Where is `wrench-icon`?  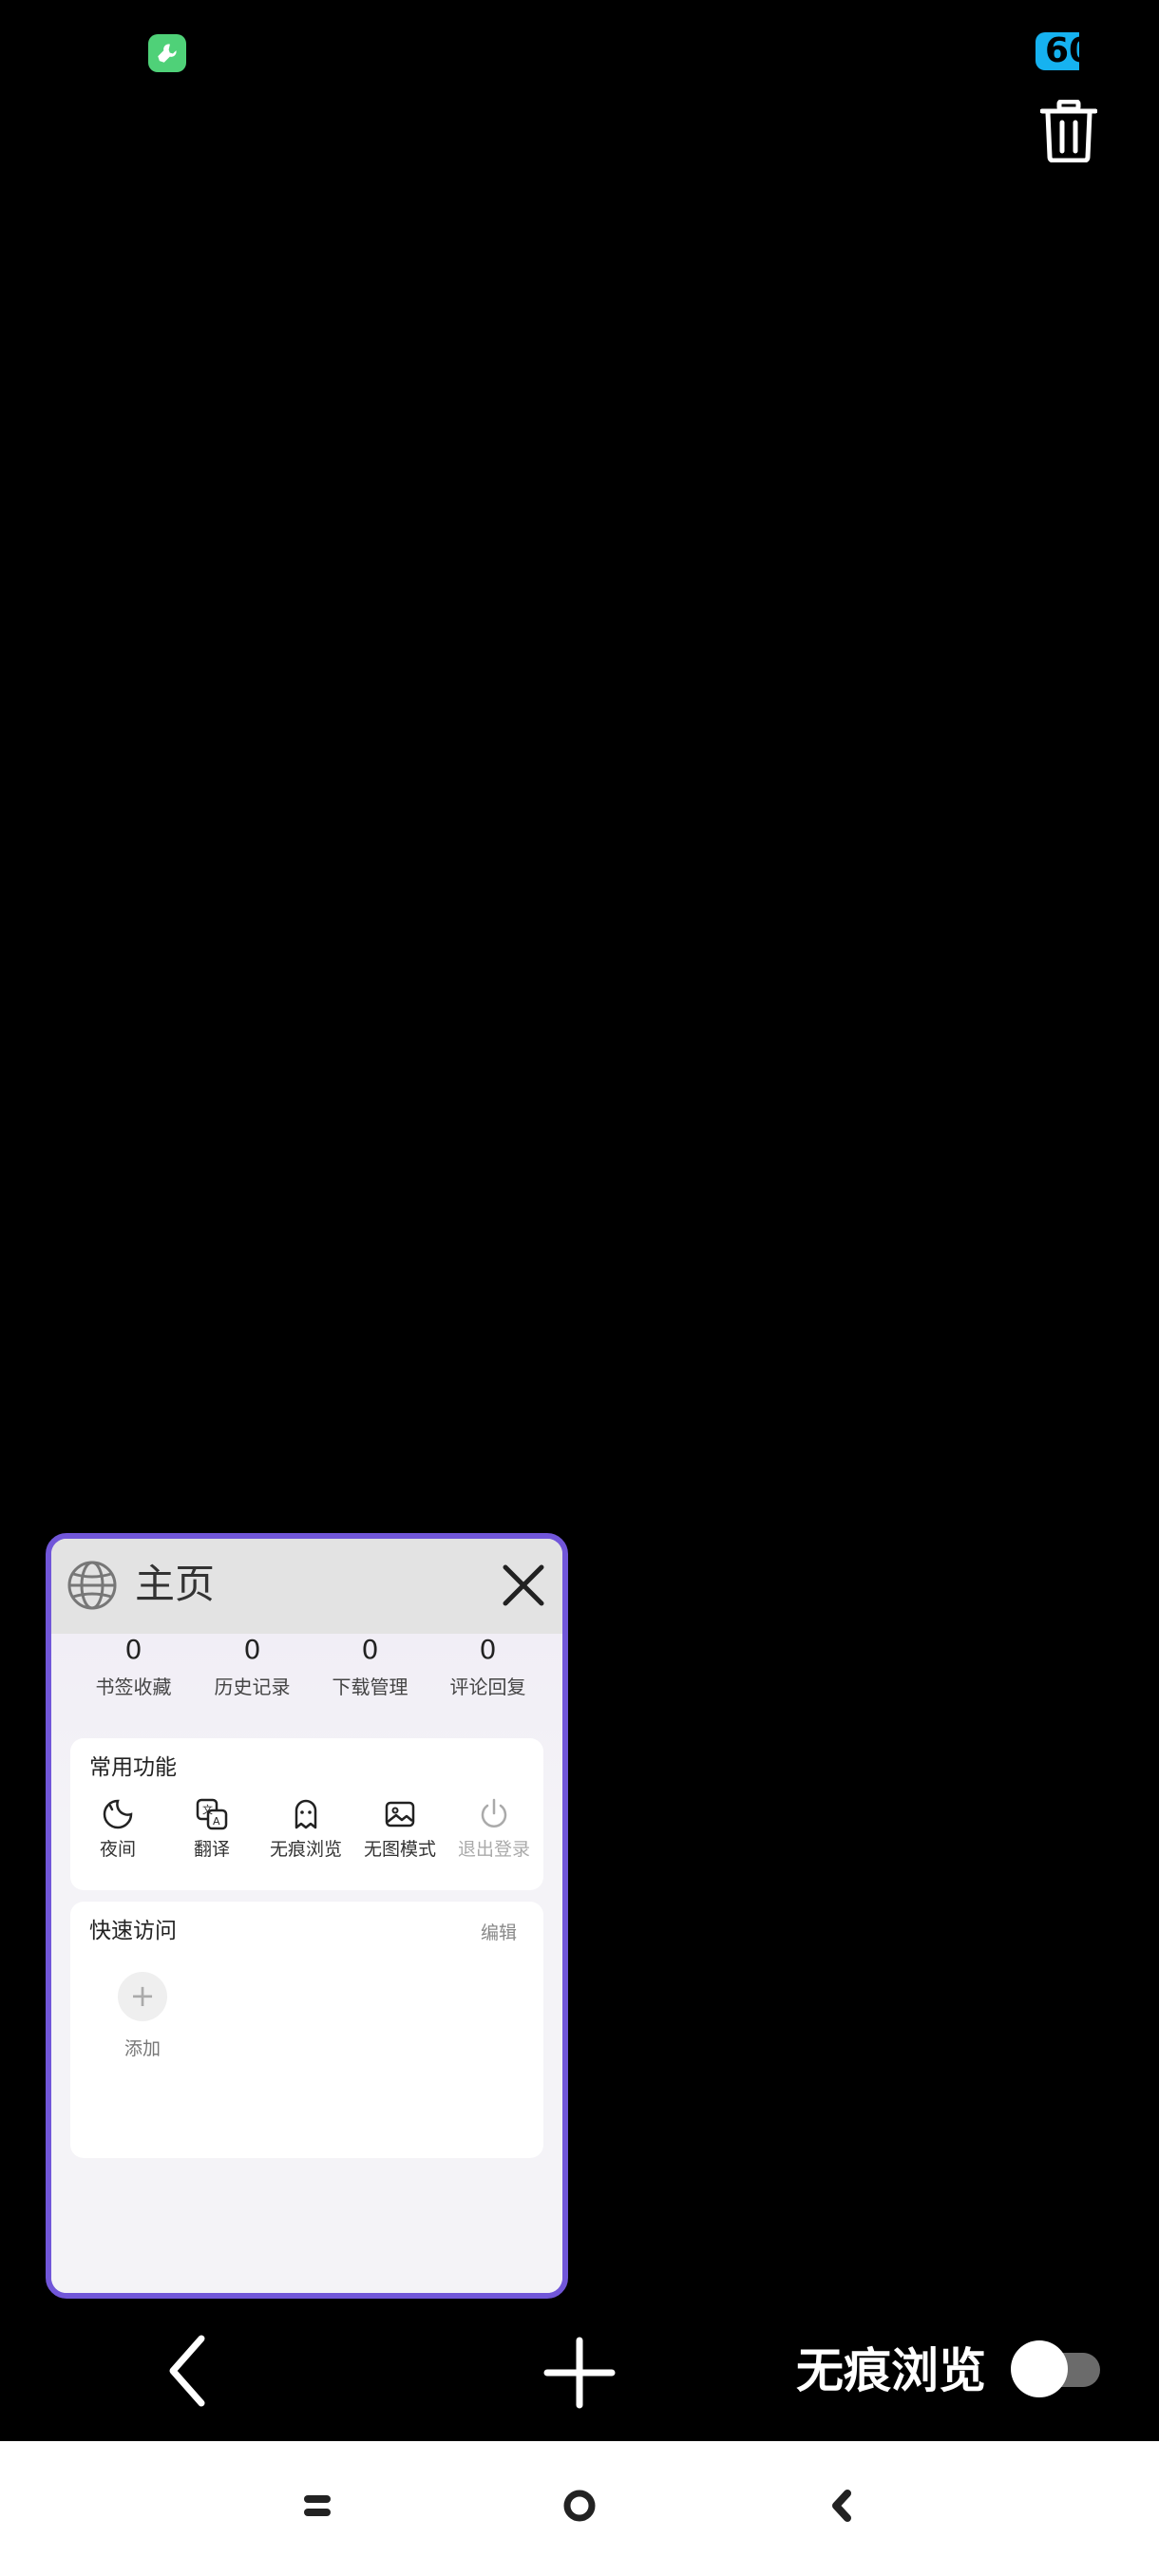
wrench-icon is located at coordinates (167, 53).